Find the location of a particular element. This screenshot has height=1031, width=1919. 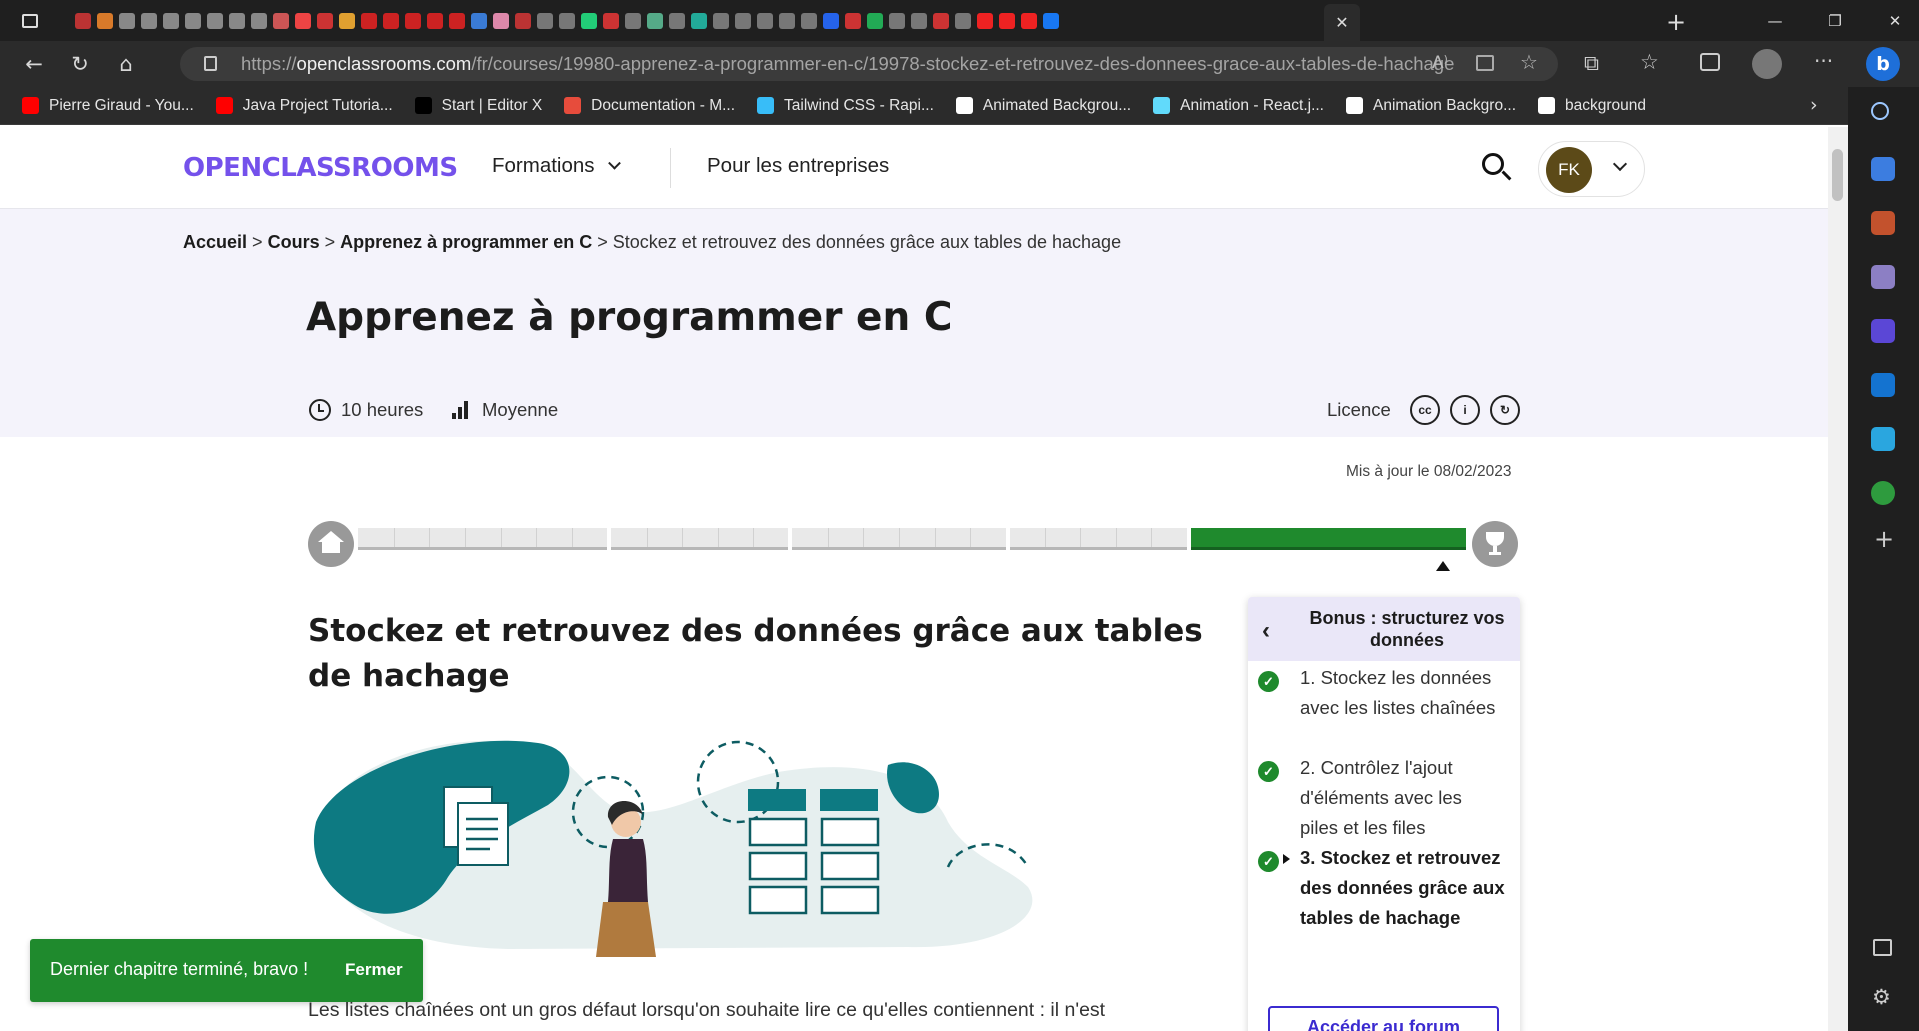

lock-icon is located at coordinates (210, 63).